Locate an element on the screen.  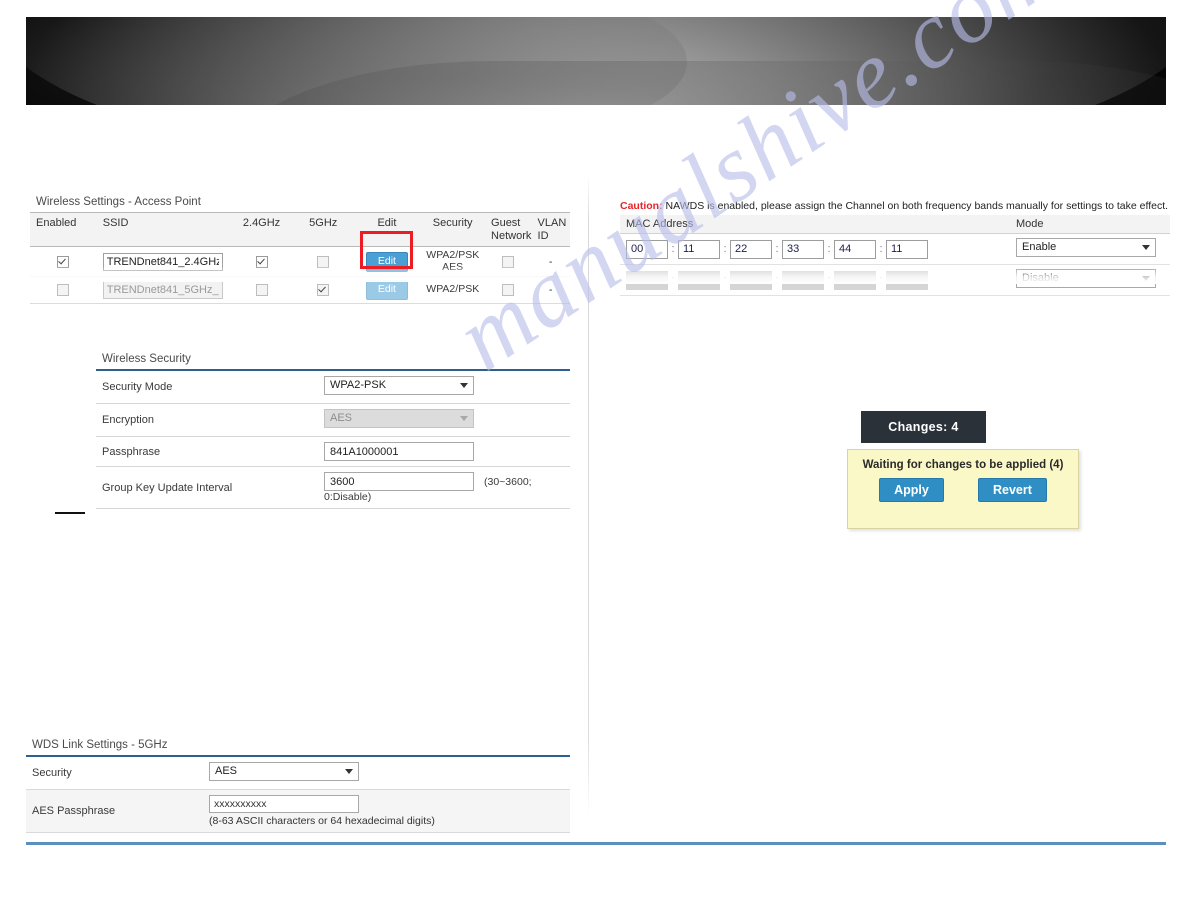
label-encryption: Encryption is located at coordinates (207, 420).